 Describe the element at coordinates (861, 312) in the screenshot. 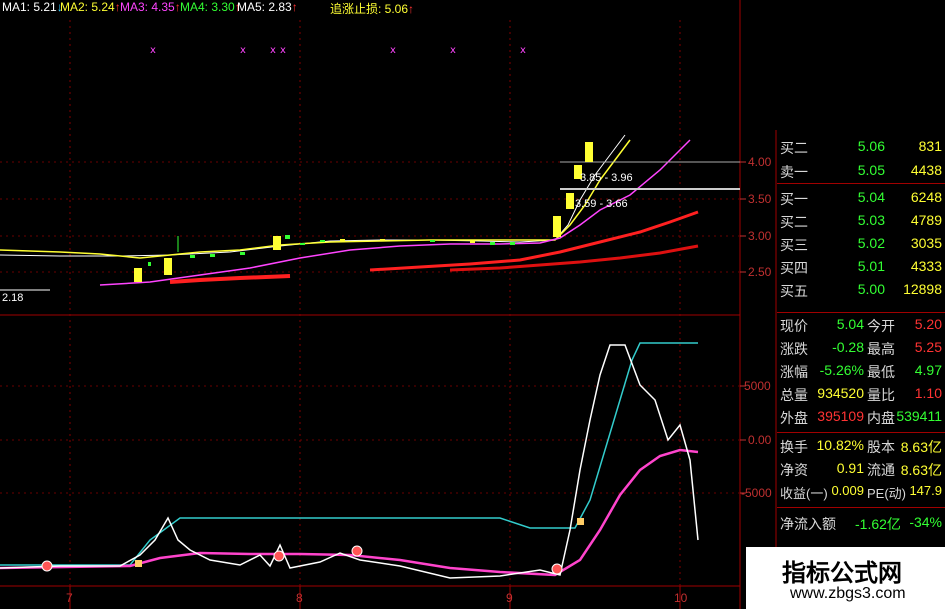

I see `panel-divider` at that location.